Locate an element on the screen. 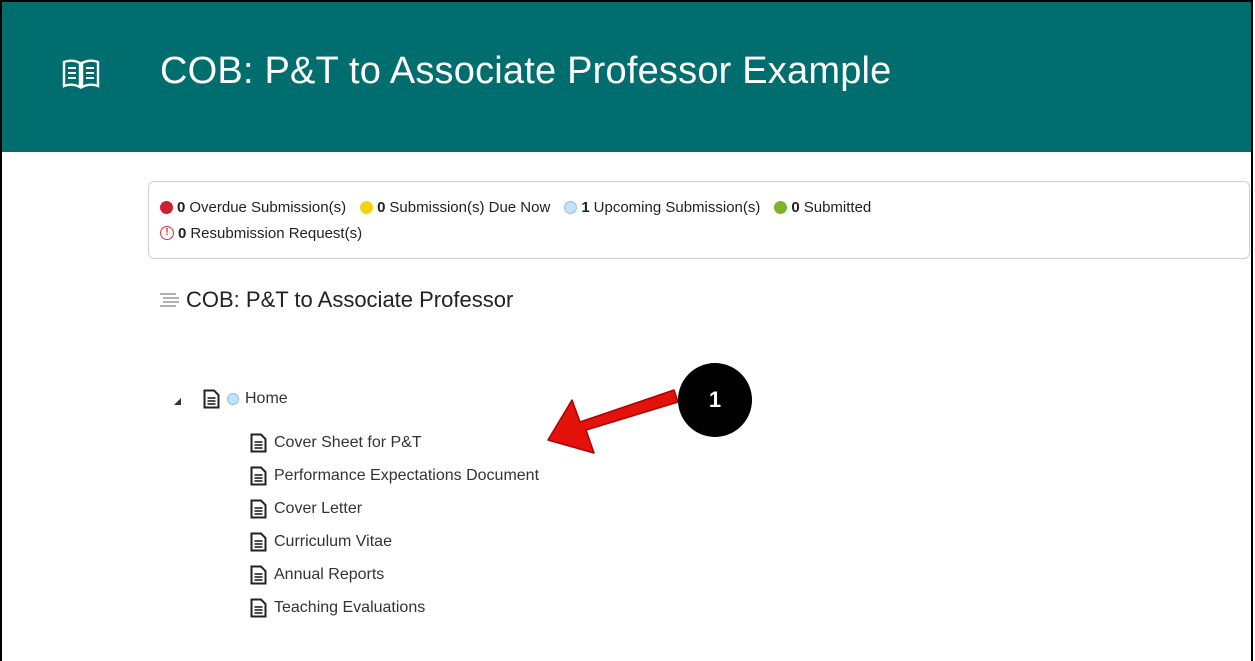 The height and width of the screenshot is (661, 1255). due-now-label: Submission(s) Due Now is located at coordinates (470, 207).